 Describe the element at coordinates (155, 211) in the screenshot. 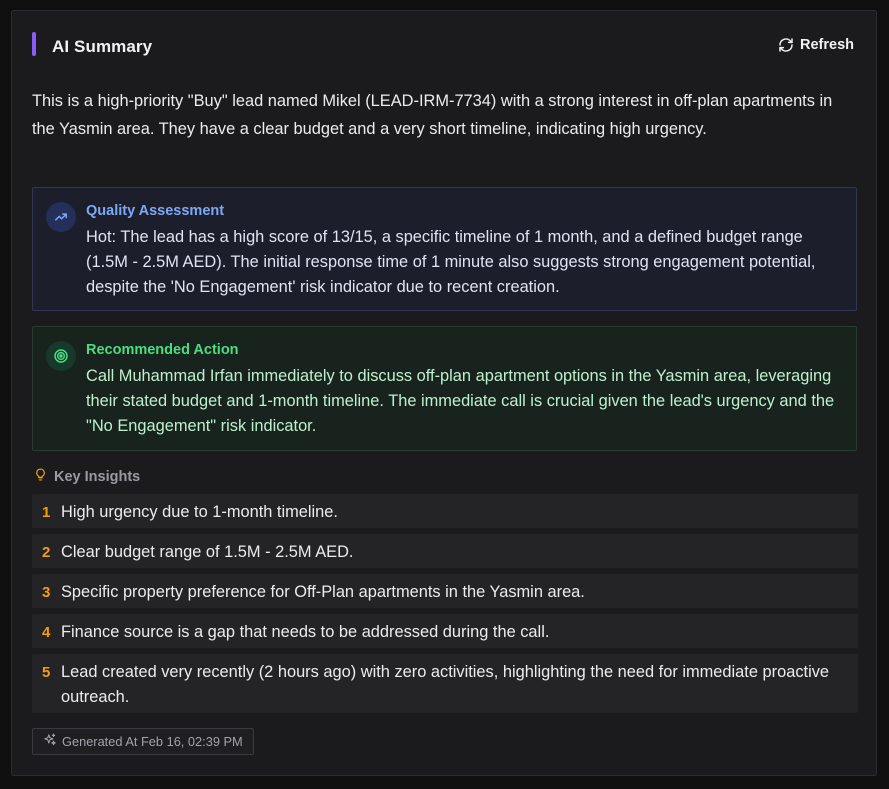

I see `quality-assessment-title: Quality Assessment` at that location.